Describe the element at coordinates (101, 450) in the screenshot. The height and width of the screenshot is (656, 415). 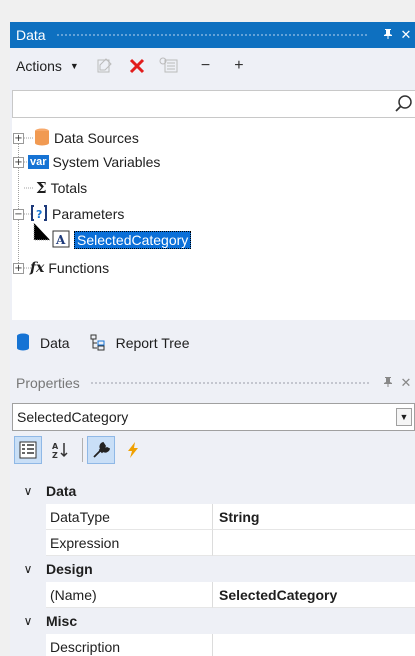
I see `wrench-icon` at that location.